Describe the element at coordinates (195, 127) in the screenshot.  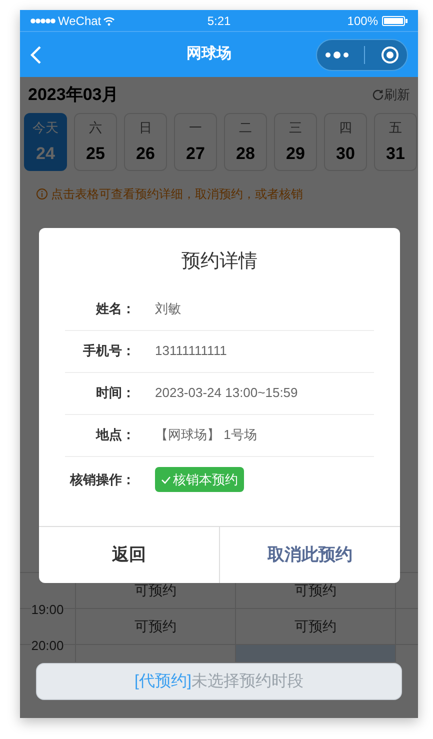
I see `weekday-label: 一` at that location.